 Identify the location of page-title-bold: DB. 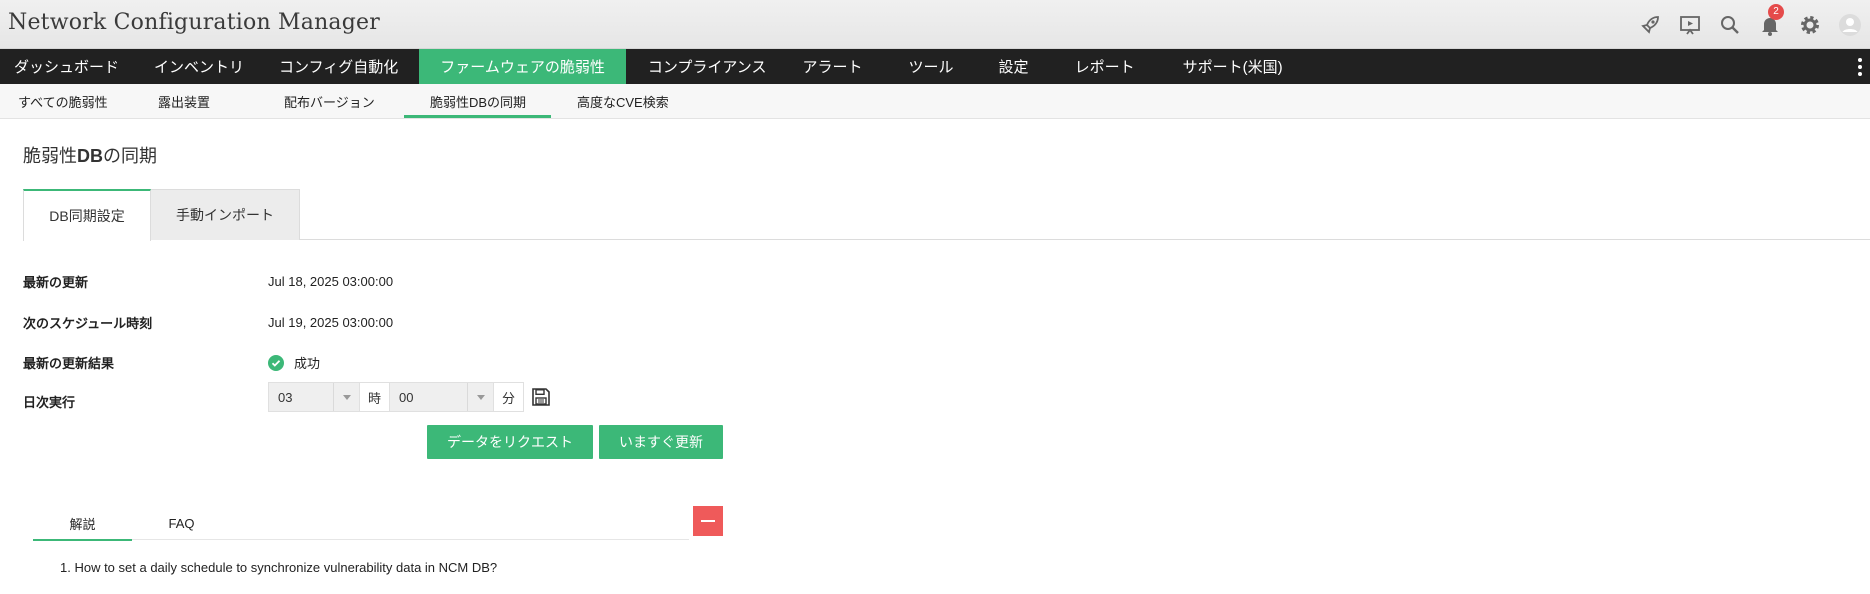
(90, 156).